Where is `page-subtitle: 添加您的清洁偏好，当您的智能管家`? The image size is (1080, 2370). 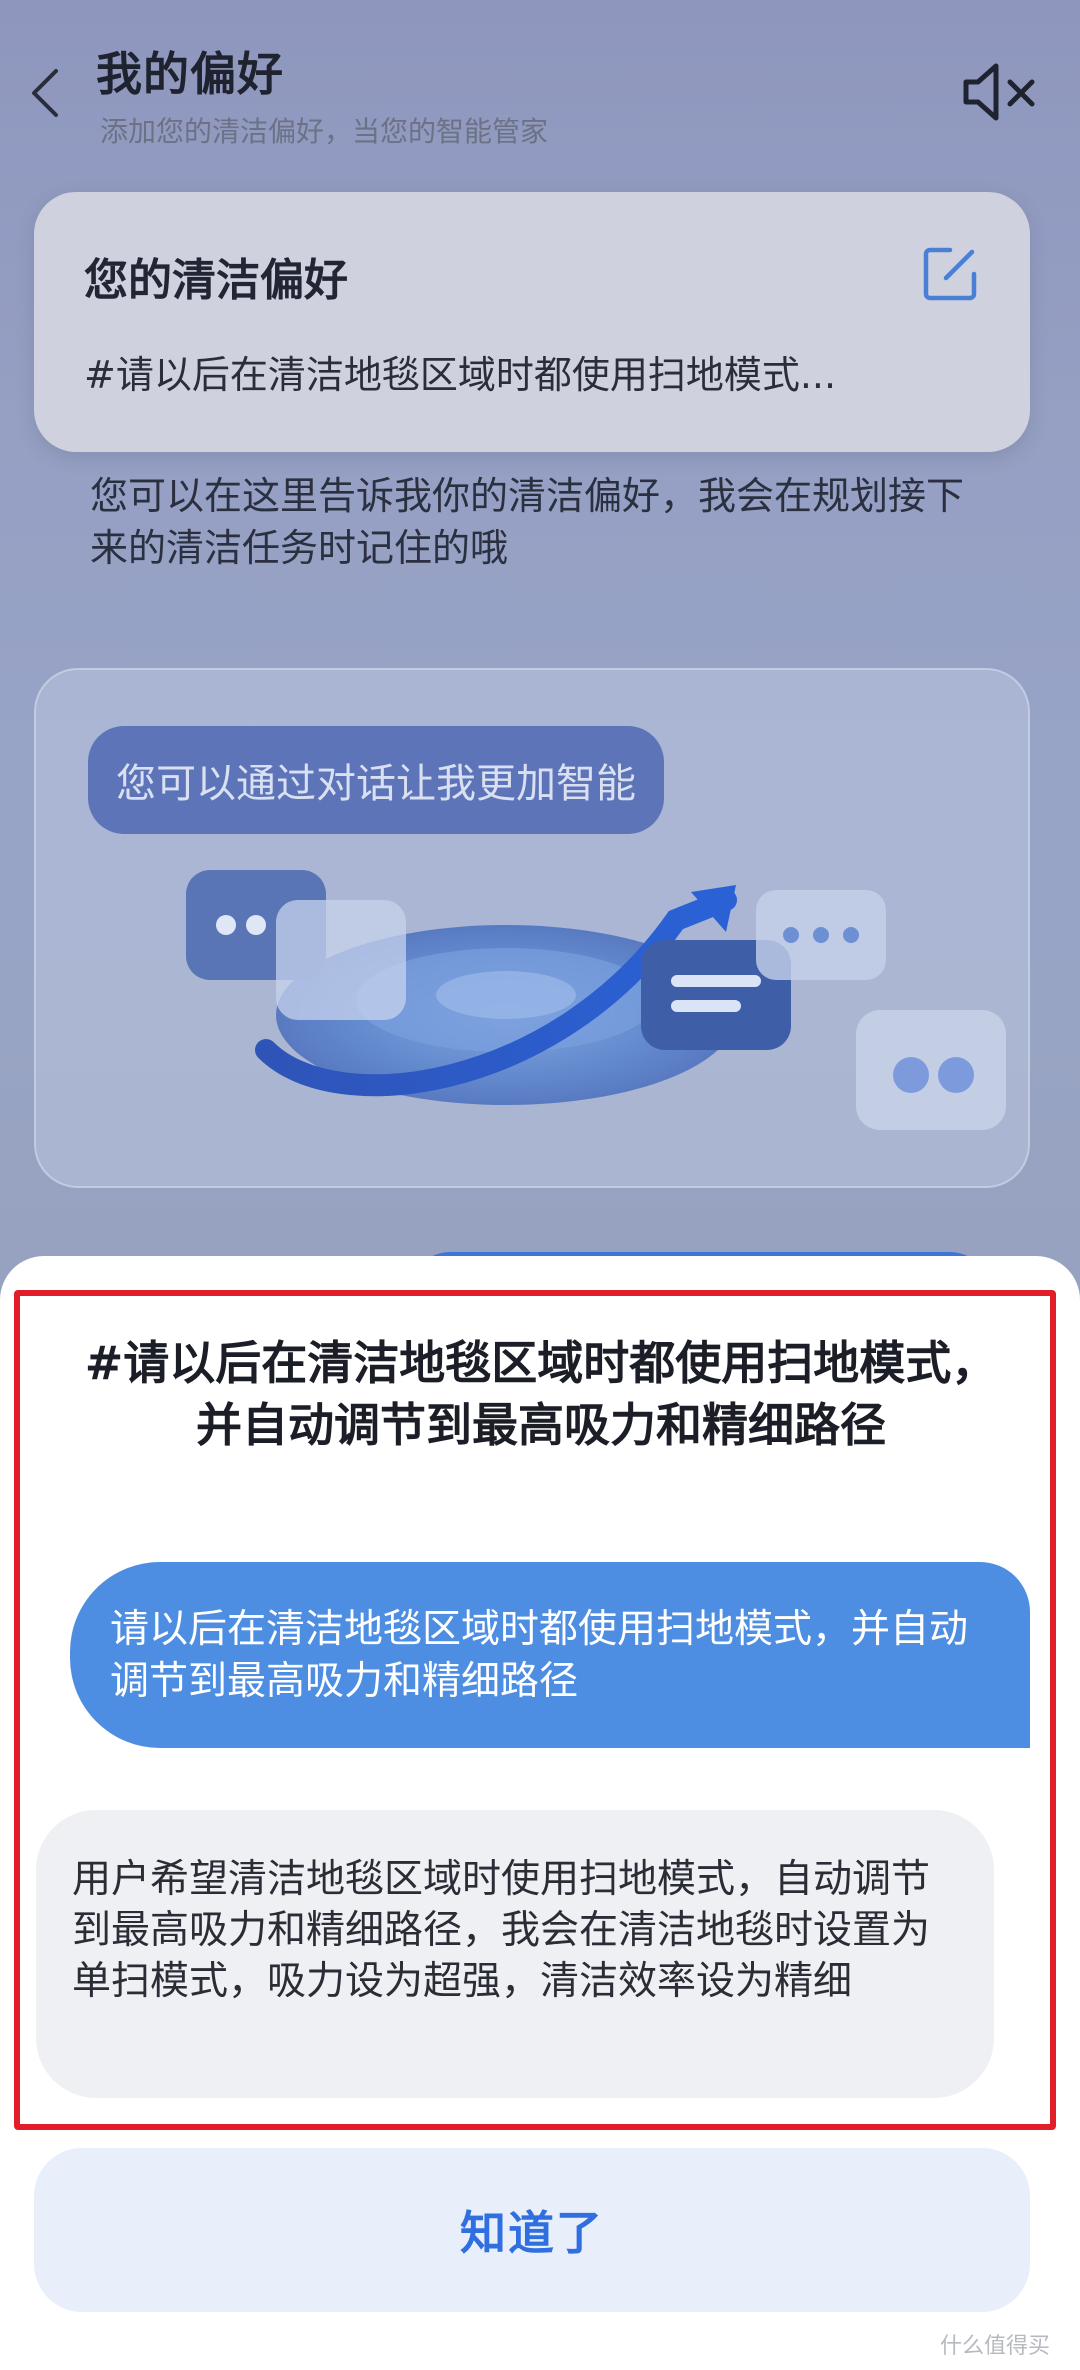
page-subtitle: 添加您的清洁偏好，当您的智能管家 is located at coordinates (324, 131).